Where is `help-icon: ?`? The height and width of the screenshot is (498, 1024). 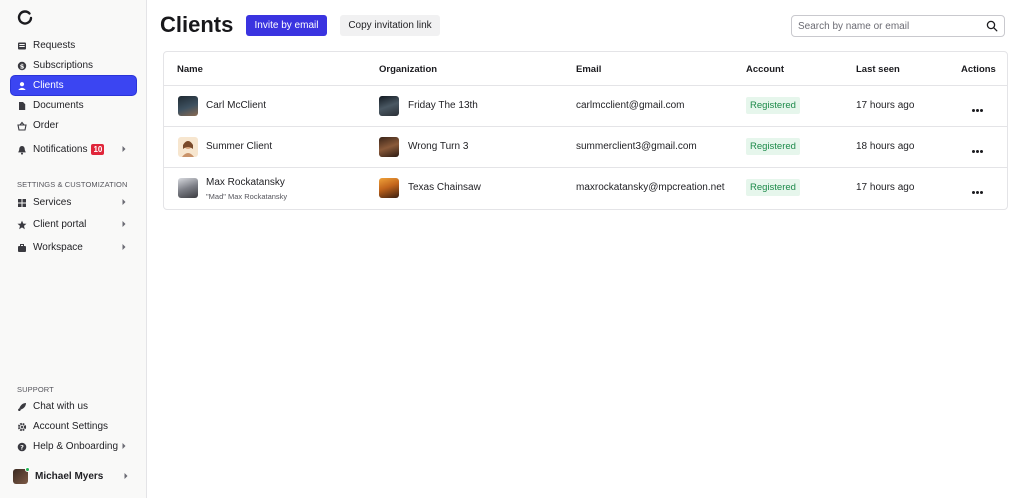 help-icon: ? is located at coordinates (22, 447).